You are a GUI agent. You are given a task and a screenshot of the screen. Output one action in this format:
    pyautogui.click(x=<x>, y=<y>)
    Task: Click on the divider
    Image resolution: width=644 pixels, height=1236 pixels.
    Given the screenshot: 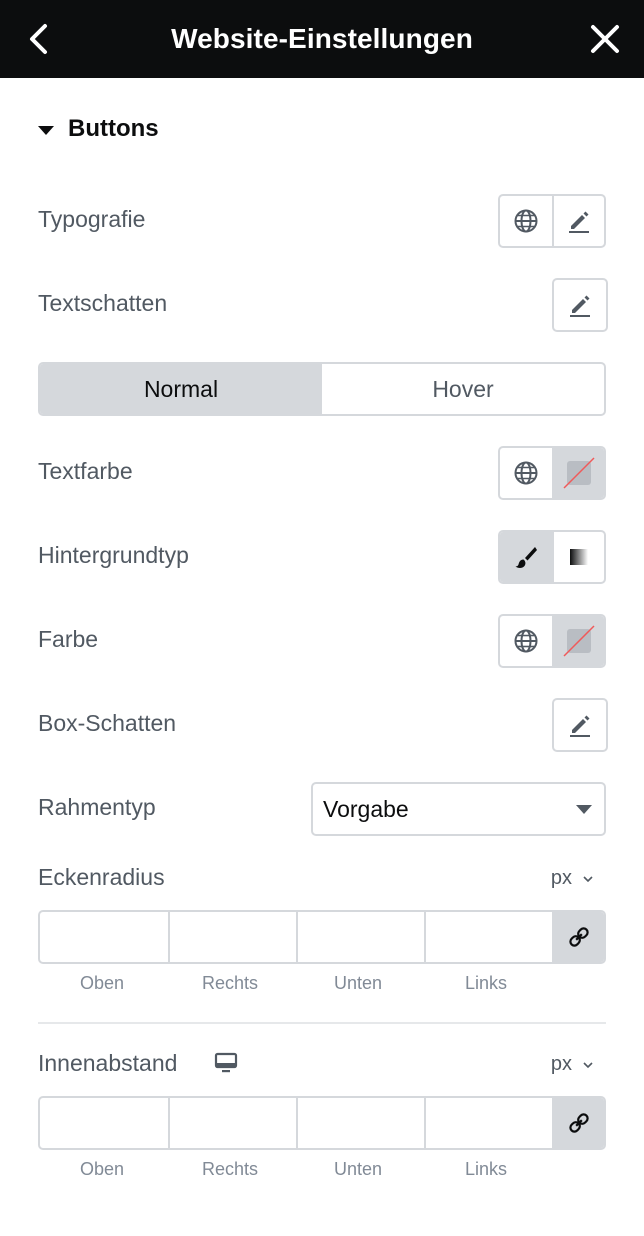 What is the action you would take?
    pyautogui.click(x=322, y=1023)
    